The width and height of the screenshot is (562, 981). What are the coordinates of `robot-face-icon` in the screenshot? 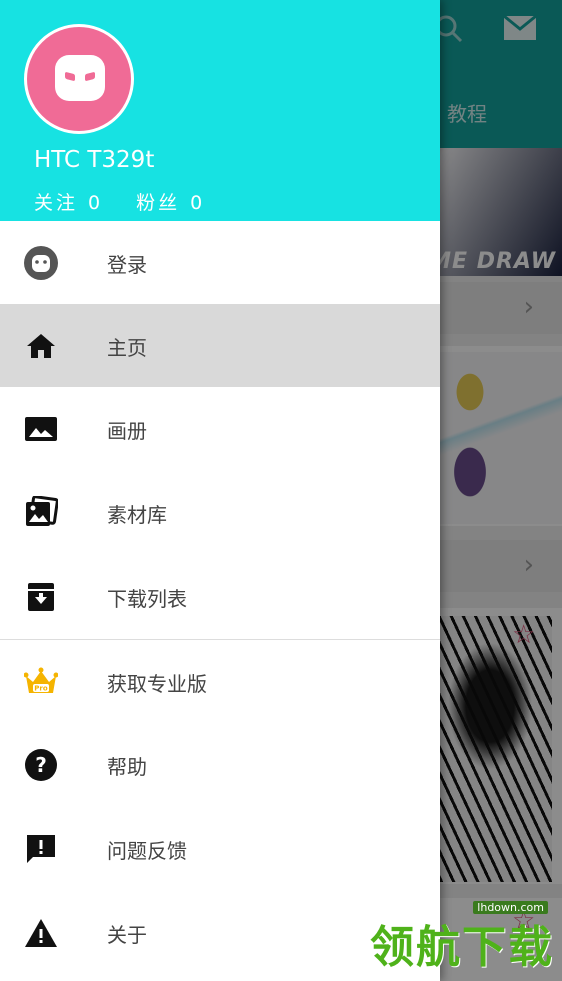 It's located at (41, 263).